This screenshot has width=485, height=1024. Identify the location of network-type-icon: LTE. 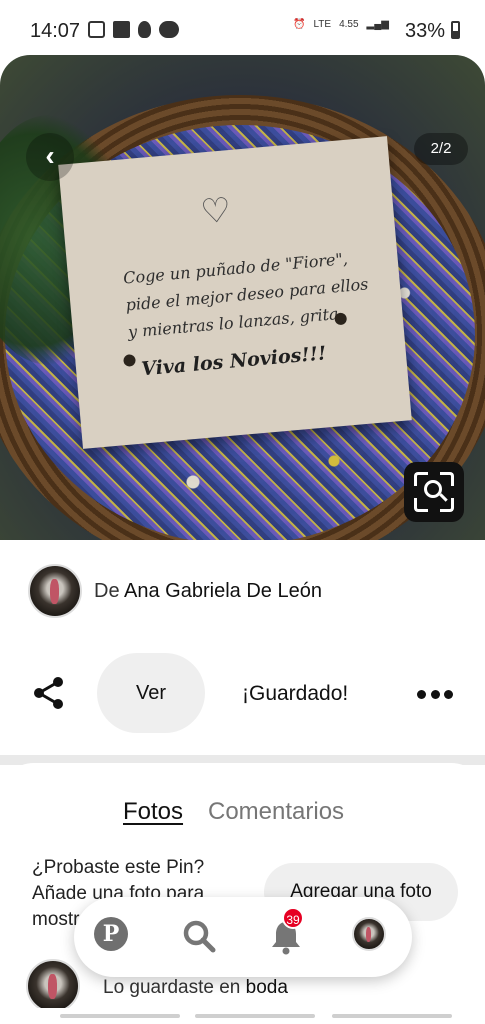
(322, 24).